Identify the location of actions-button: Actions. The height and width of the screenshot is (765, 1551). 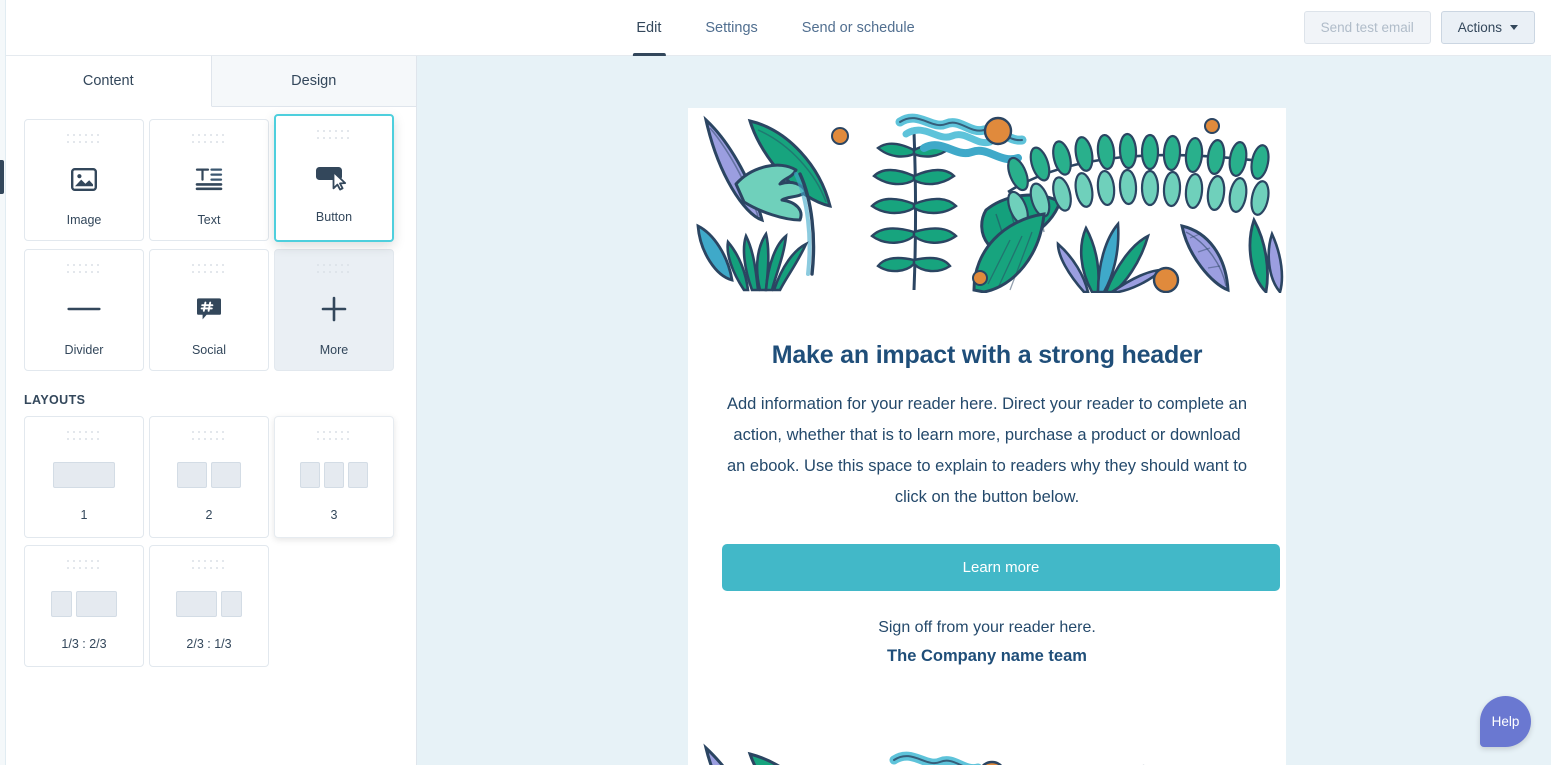
(1487, 27).